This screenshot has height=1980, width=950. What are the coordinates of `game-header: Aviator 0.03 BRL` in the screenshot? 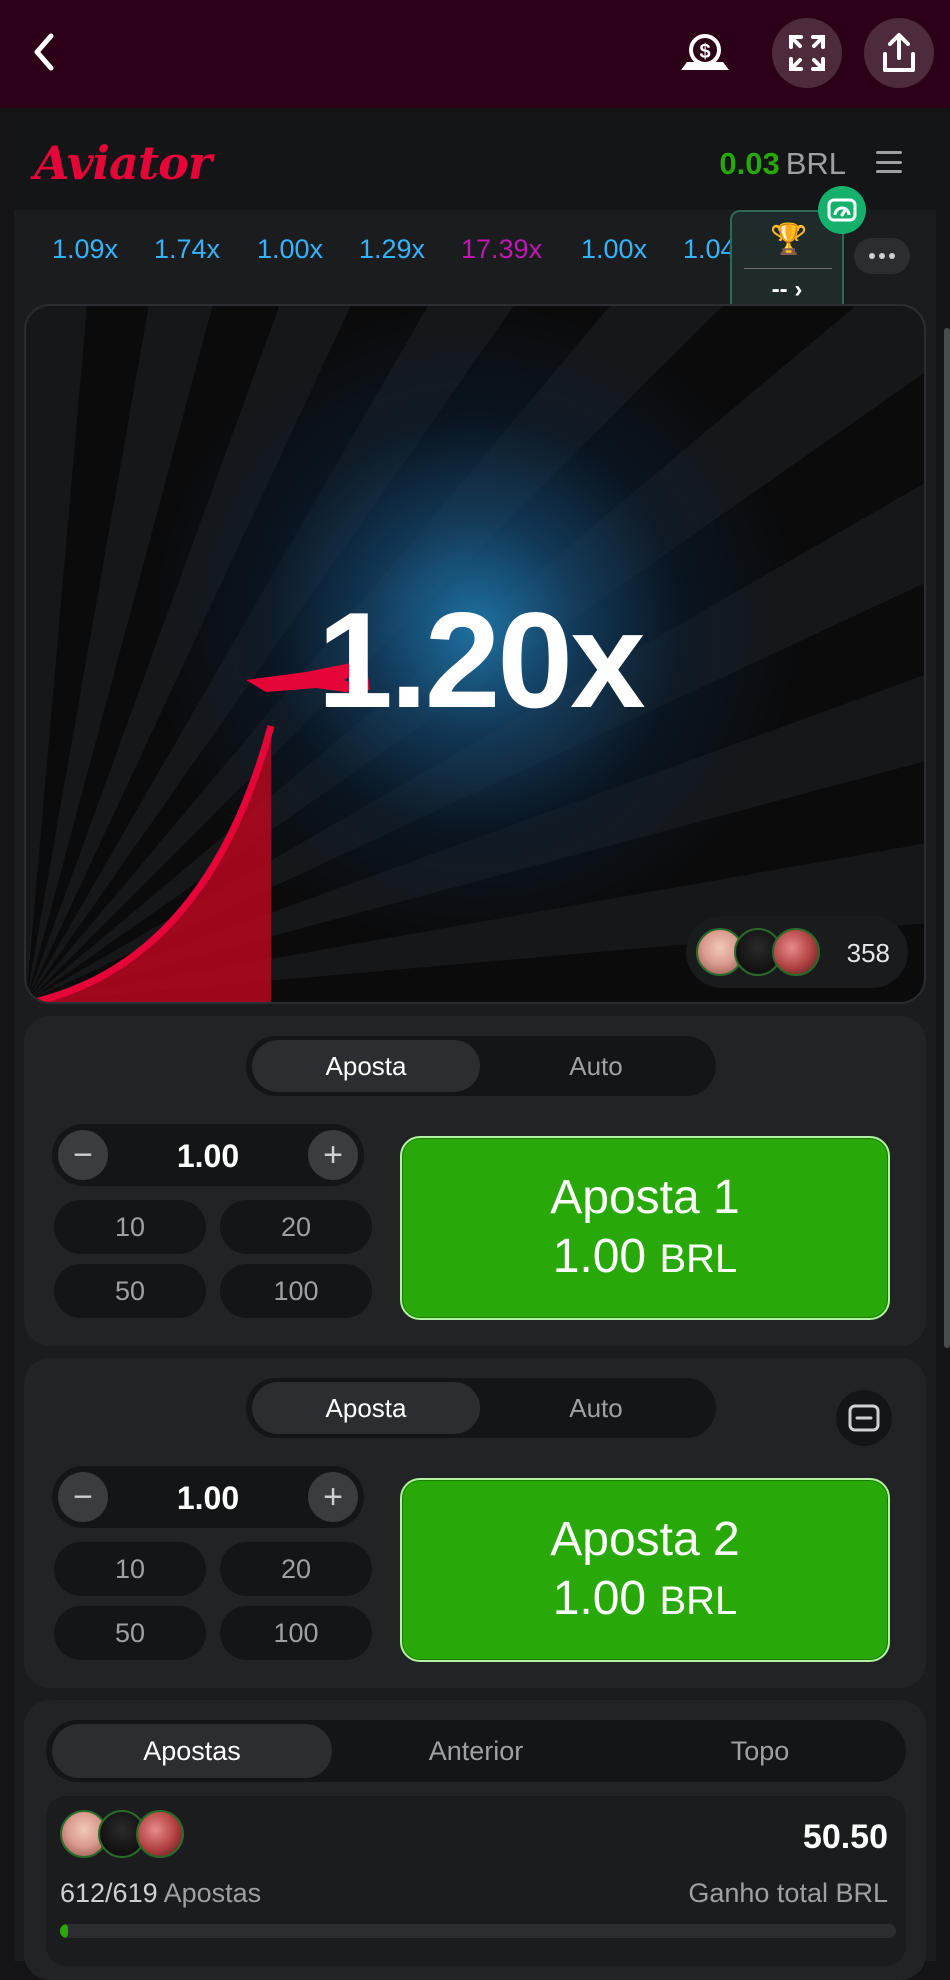 It's located at (475, 164).